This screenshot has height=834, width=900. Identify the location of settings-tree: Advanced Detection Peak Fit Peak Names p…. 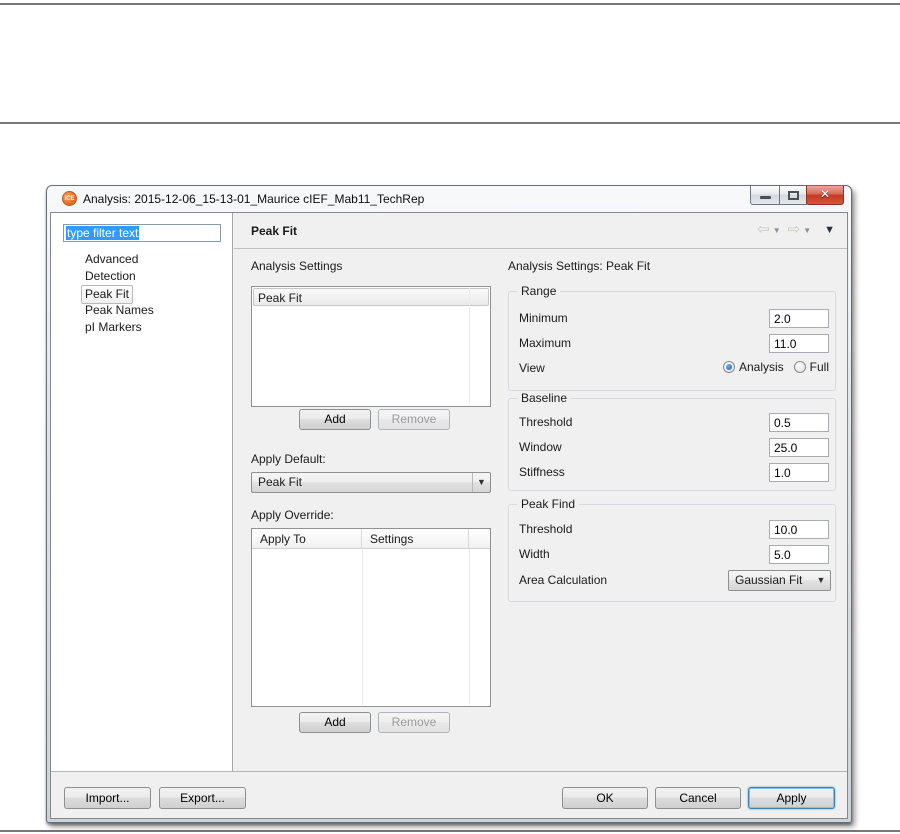
(141, 293).